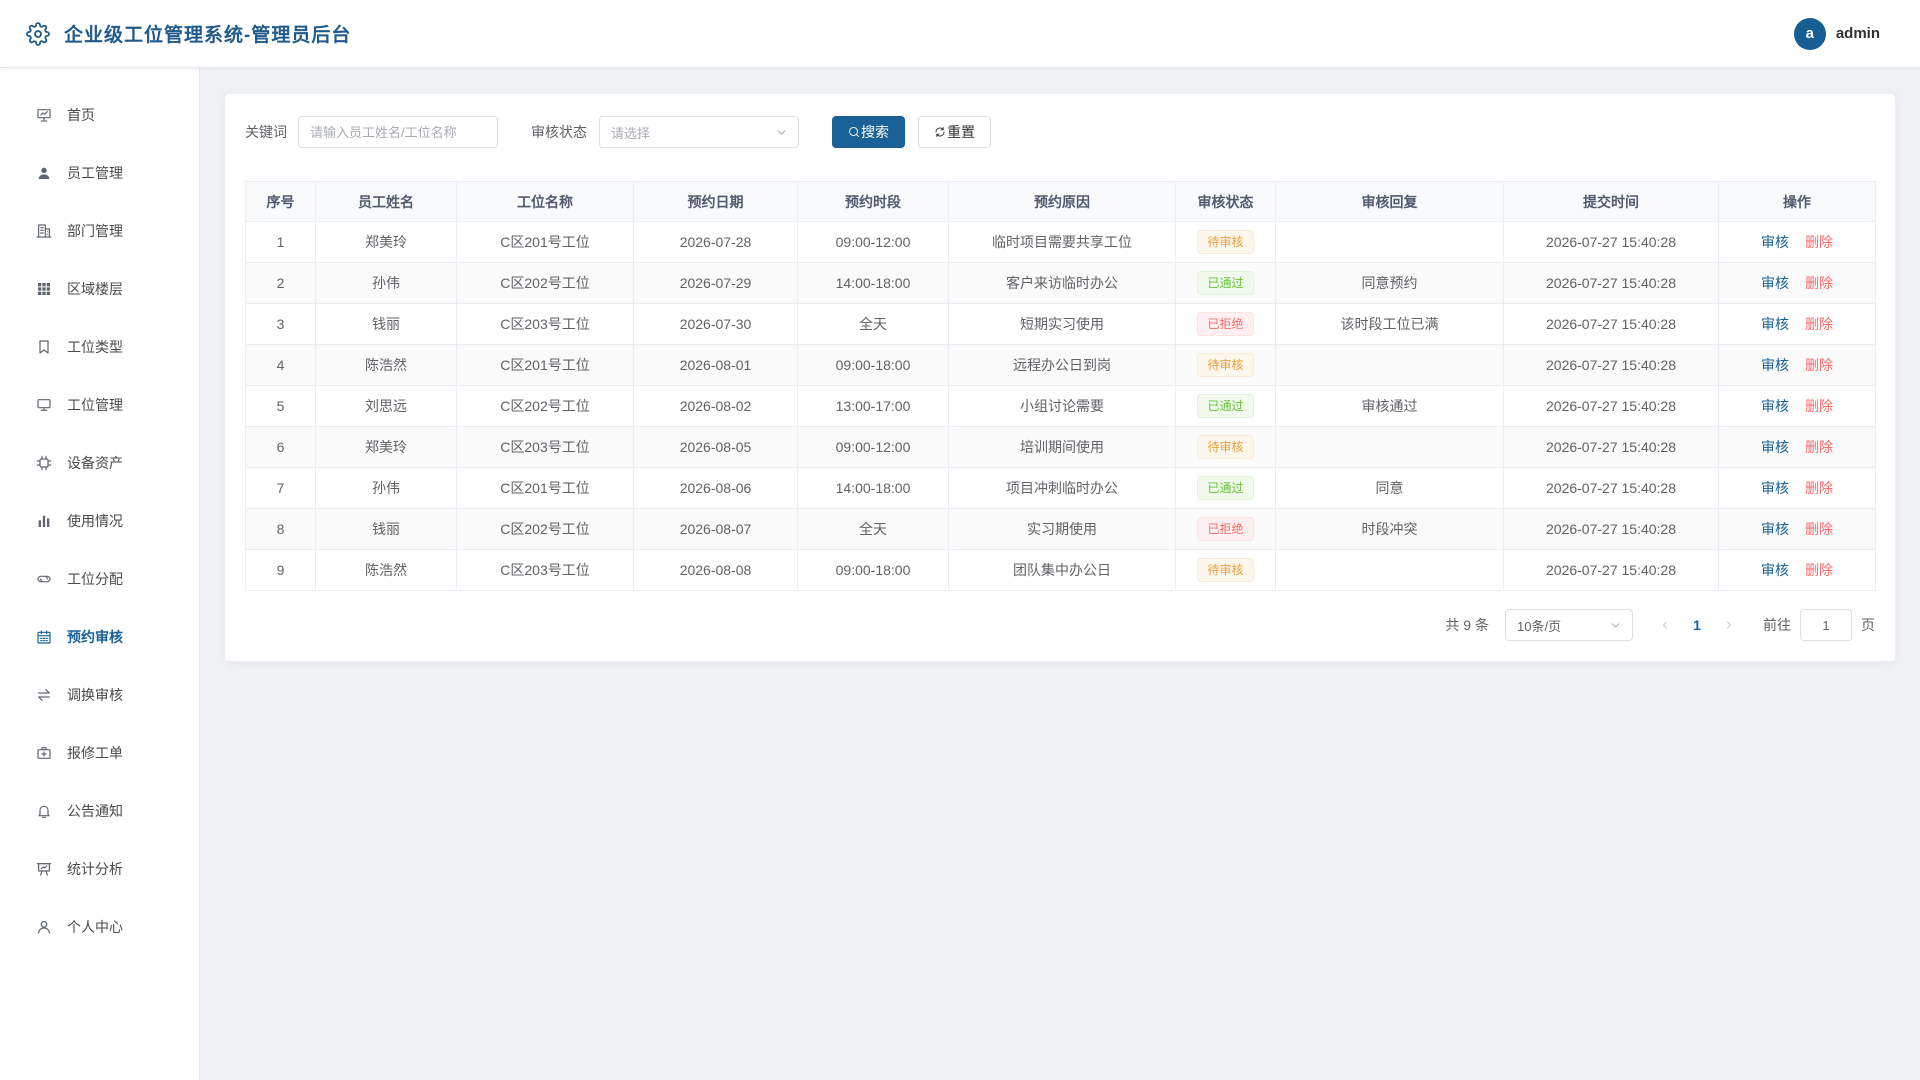 The width and height of the screenshot is (1920, 1080). Describe the element at coordinates (99, 347) in the screenshot. I see `sidebar-item-workstation-type: 工位类型` at that location.